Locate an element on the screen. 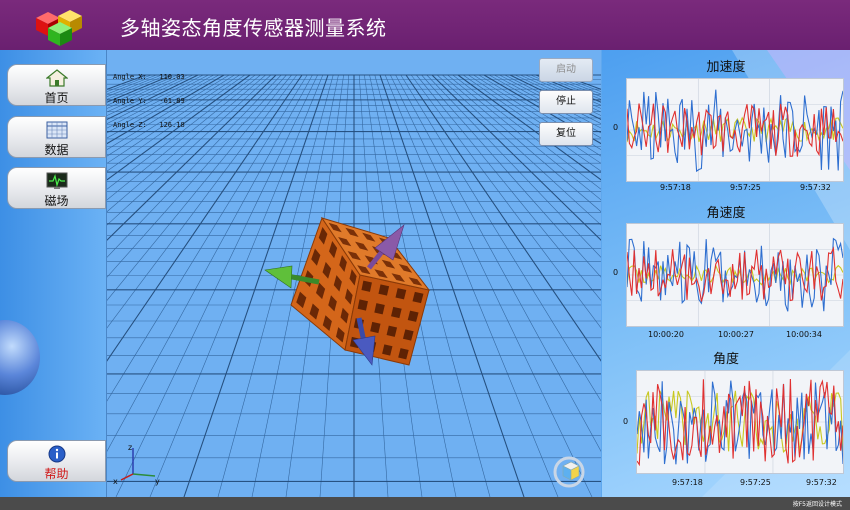  axis-y-label: y is located at coordinates (157, 481).